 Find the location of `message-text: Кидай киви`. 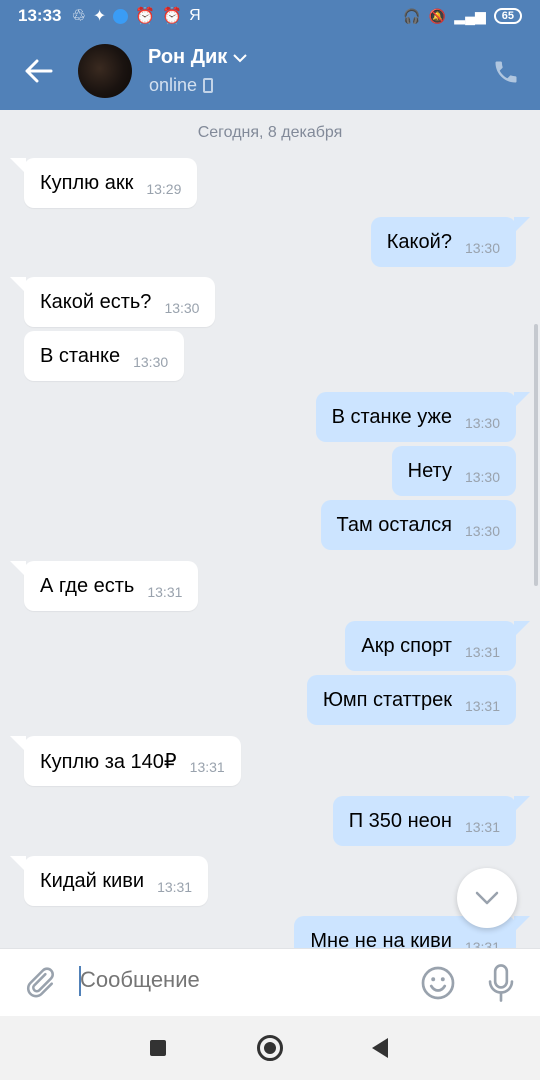

message-text: Кидай киви is located at coordinates (92, 880).